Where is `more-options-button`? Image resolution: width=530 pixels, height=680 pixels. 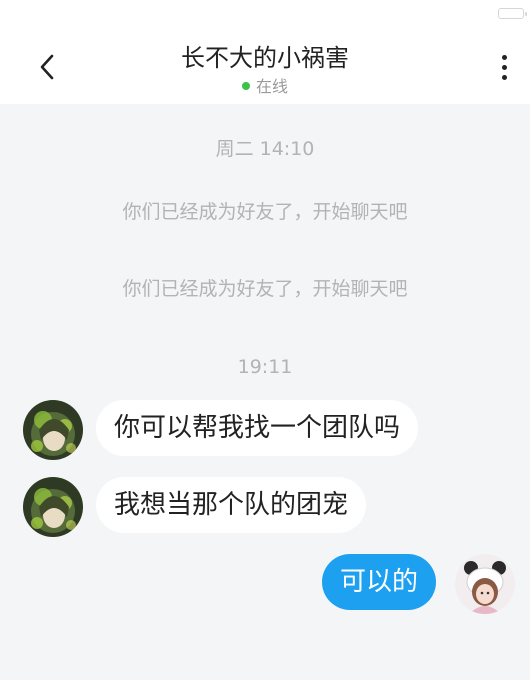
more-options-button is located at coordinates (505, 68).